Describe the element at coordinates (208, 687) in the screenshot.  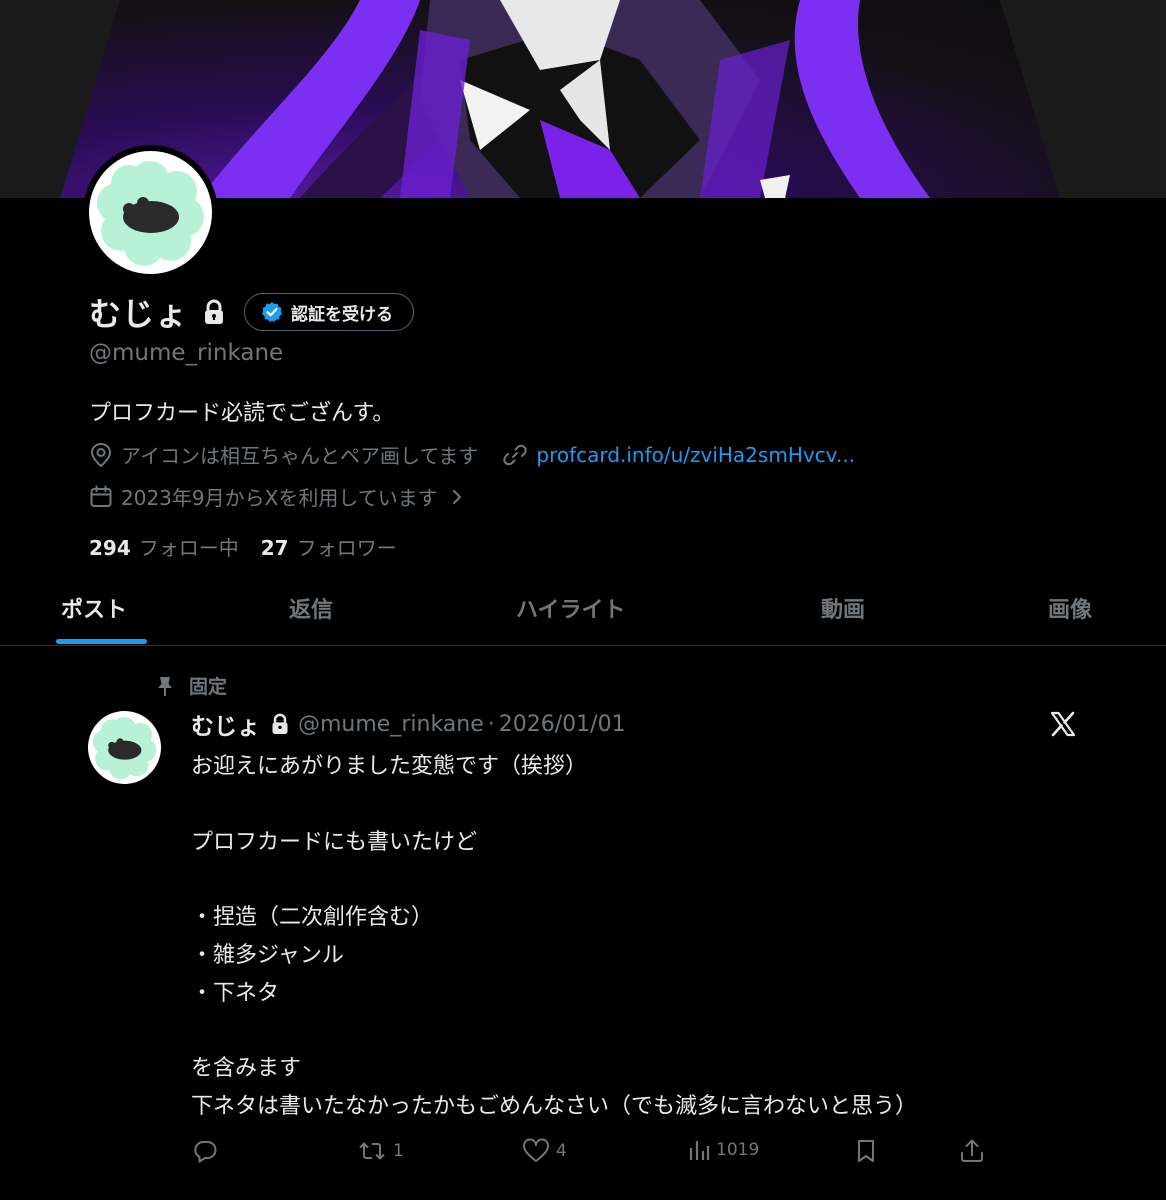
I see `pinned-label: 固定` at that location.